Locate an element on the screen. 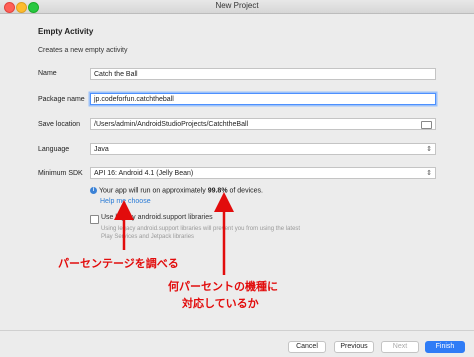 This screenshot has height=357, width=474. annotation-device-note-line2: 対応しているか is located at coordinates (220, 304).